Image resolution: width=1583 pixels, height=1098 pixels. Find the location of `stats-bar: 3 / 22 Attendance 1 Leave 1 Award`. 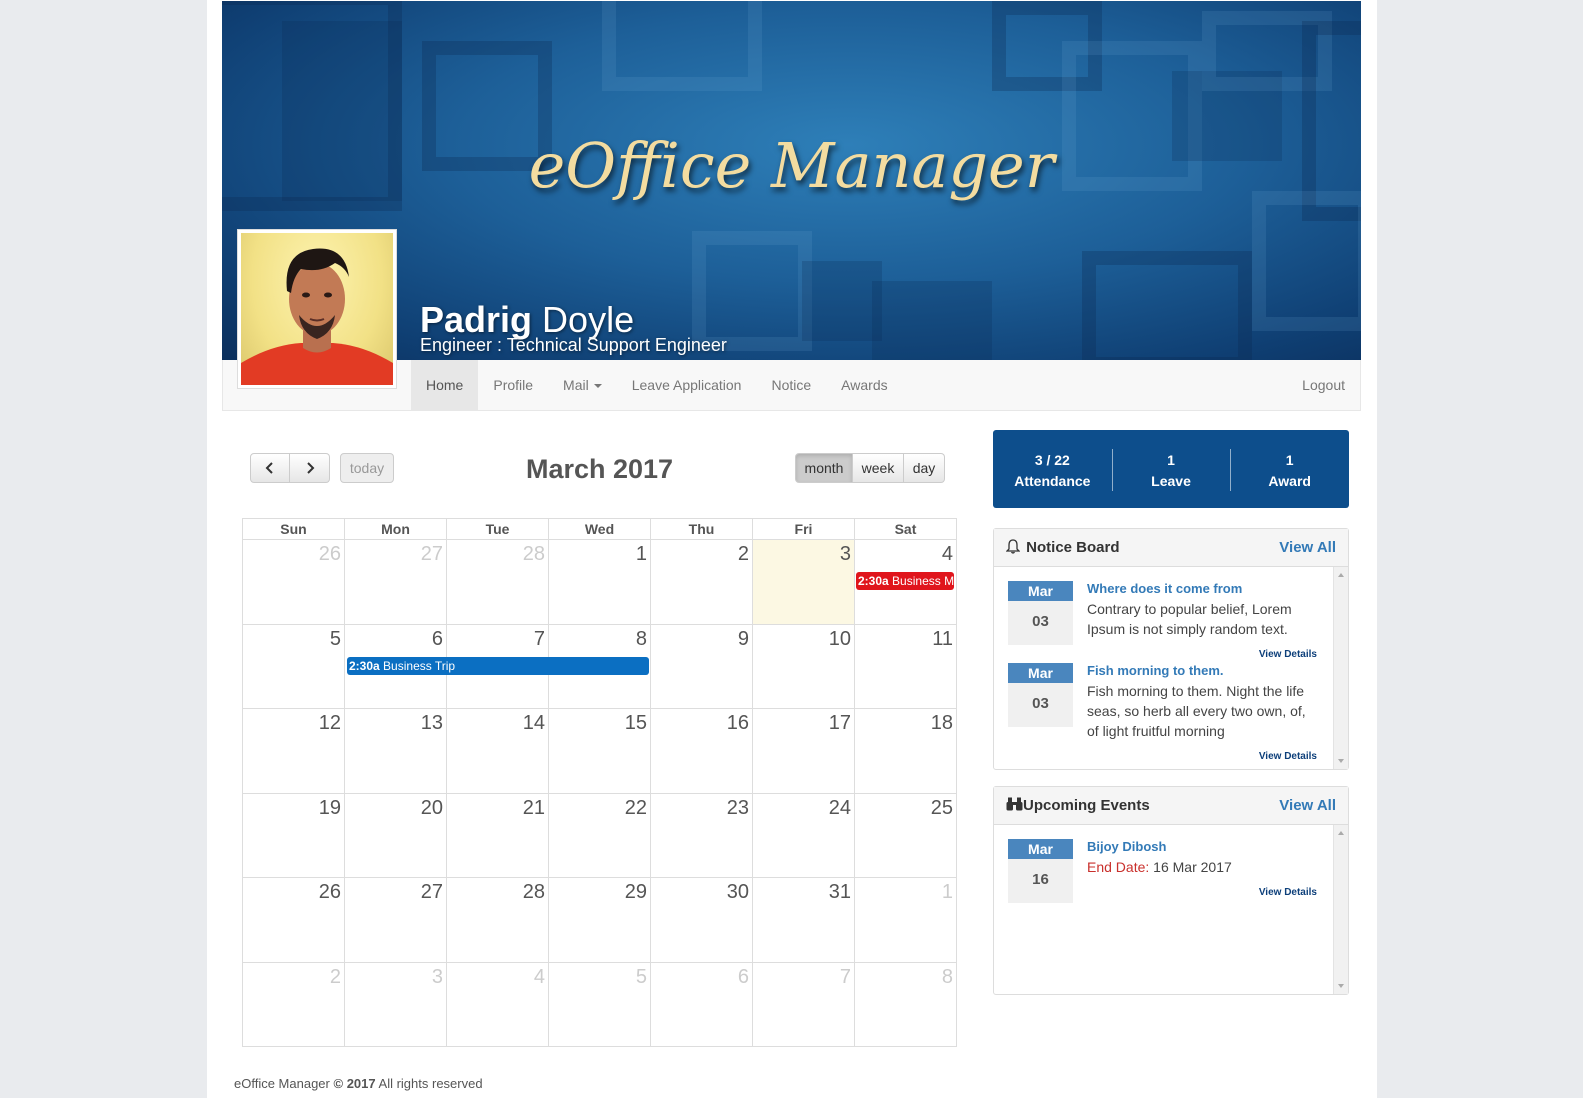

stats-bar: 3 / 22 Attendance 1 Leave 1 Award is located at coordinates (1171, 469).